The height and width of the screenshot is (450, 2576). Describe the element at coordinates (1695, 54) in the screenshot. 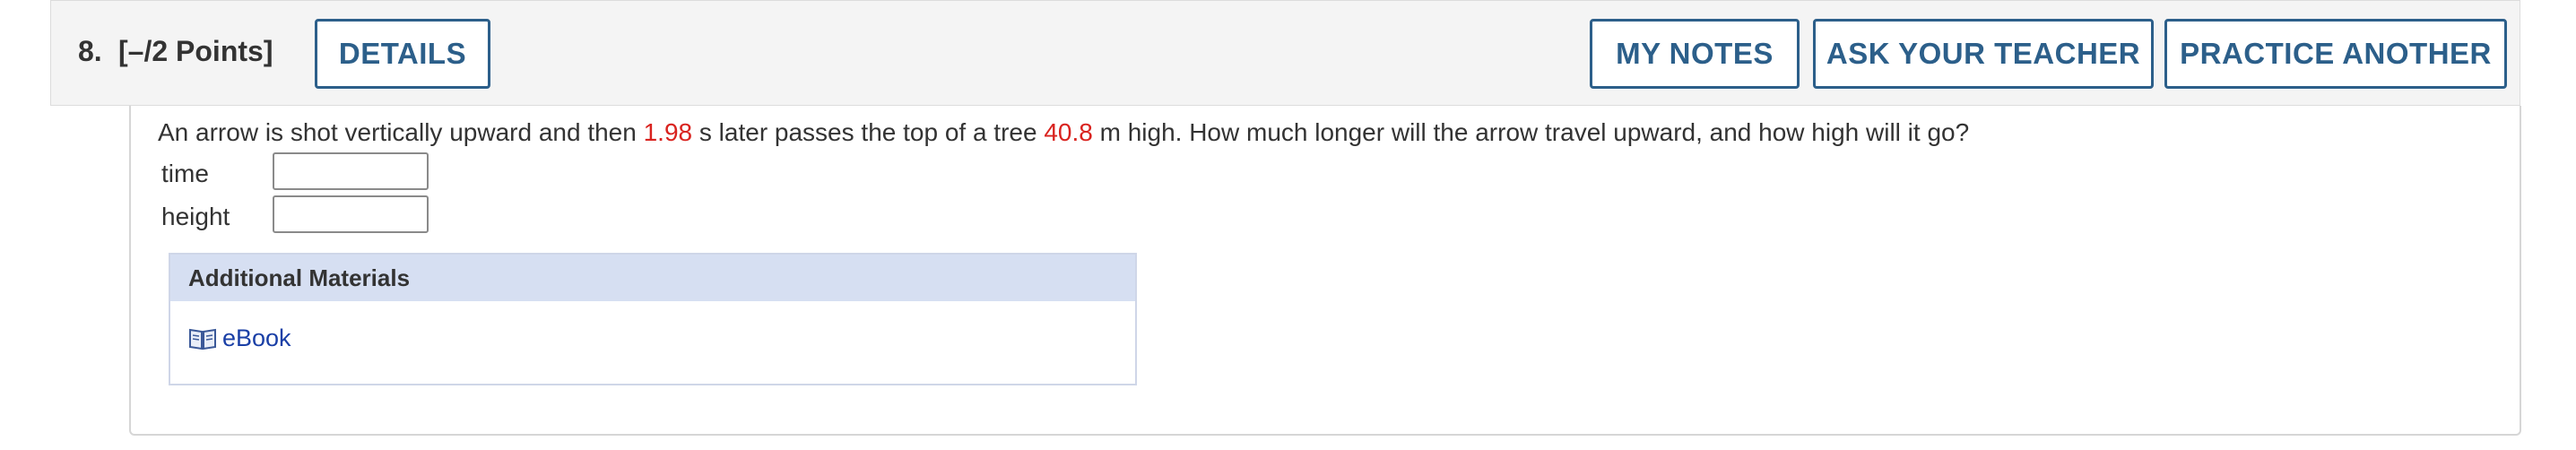

I see `my-notes-button: MY NOTES` at that location.